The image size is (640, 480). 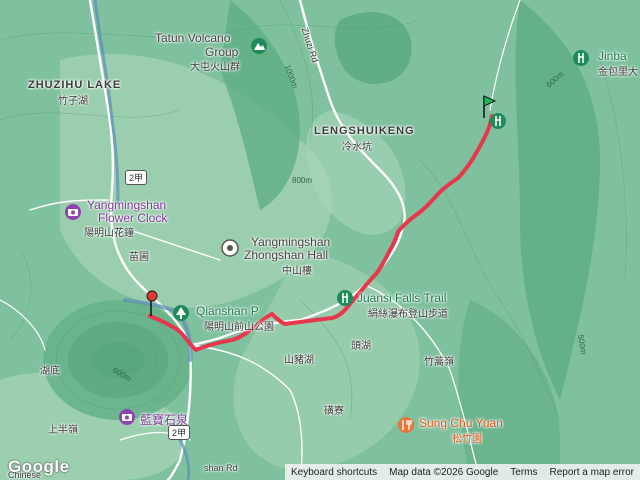 I want to click on report-error-link: Report a map error, so click(x=592, y=472).